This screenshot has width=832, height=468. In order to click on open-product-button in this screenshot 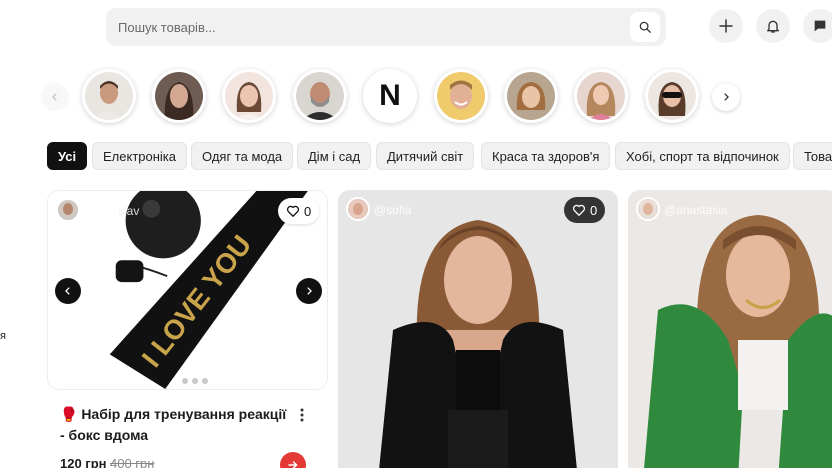, I will do `click(293, 460)`.